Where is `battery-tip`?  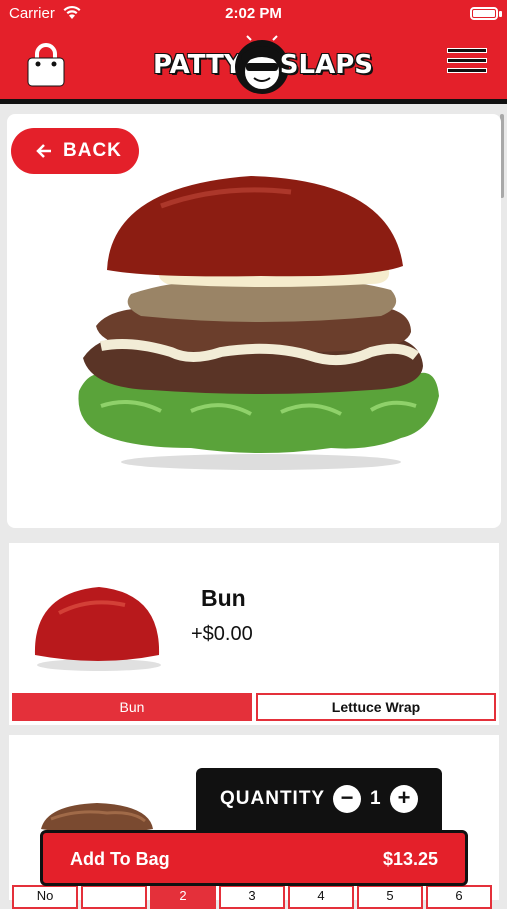 battery-tip is located at coordinates (500, 14).